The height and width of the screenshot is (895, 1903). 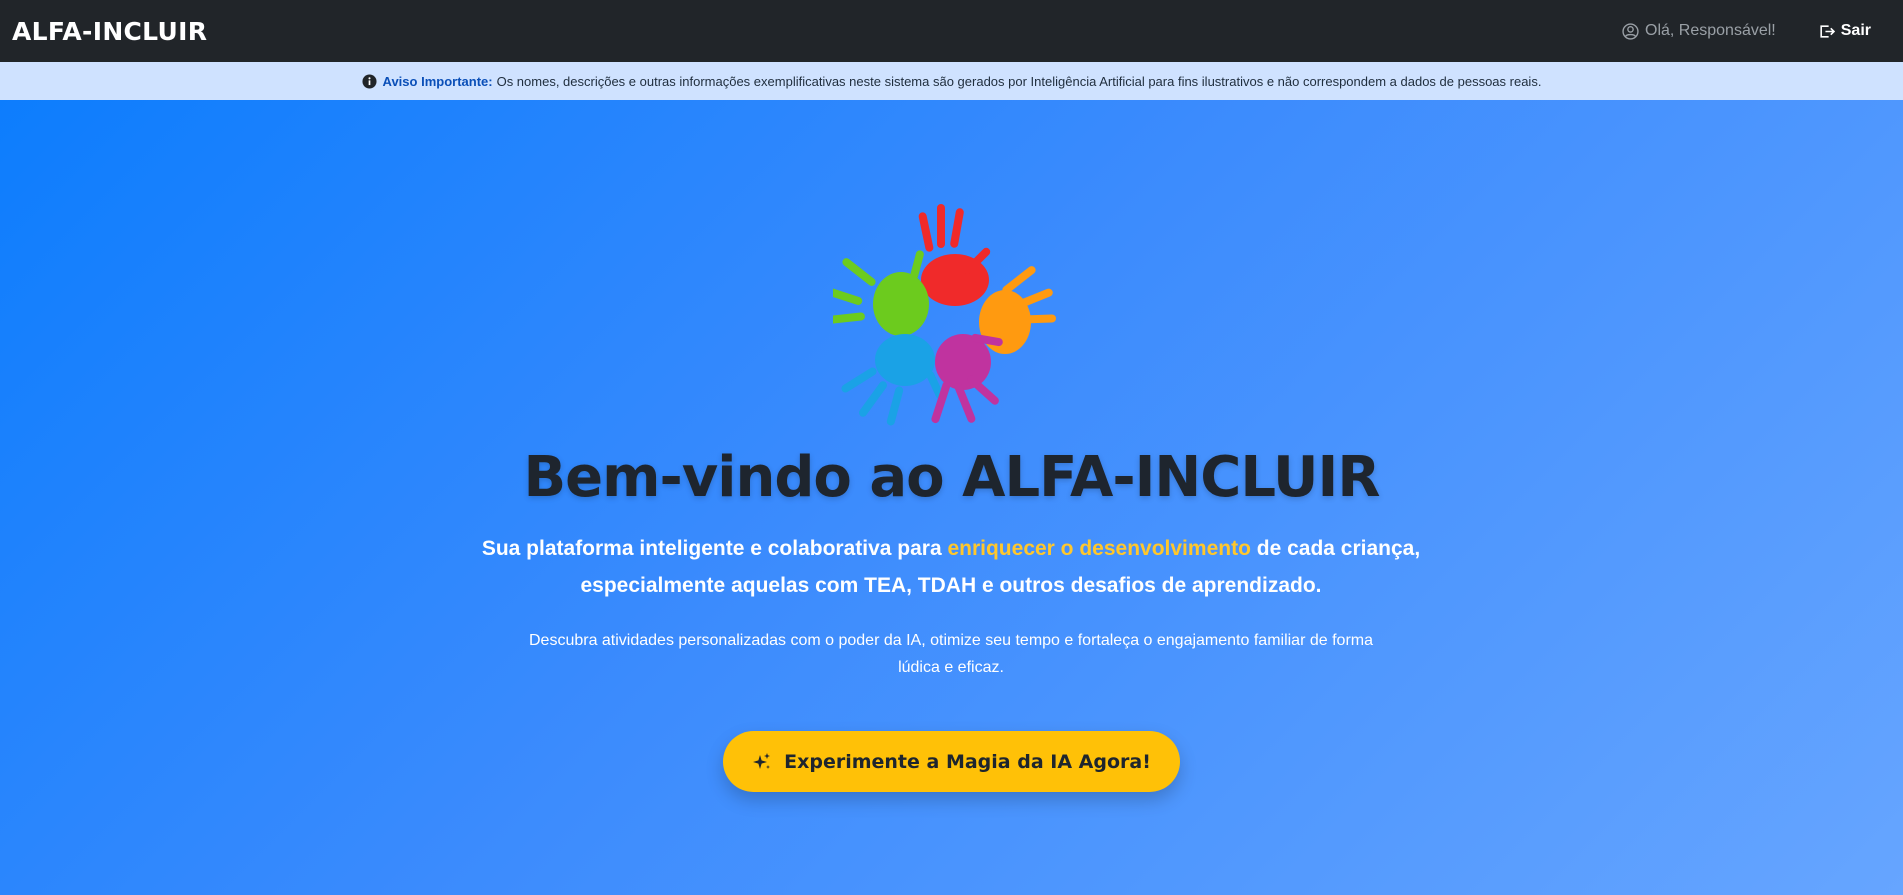 What do you see at coordinates (437, 81) in the screenshot?
I see `notice-title: Aviso Importante:` at bounding box center [437, 81].